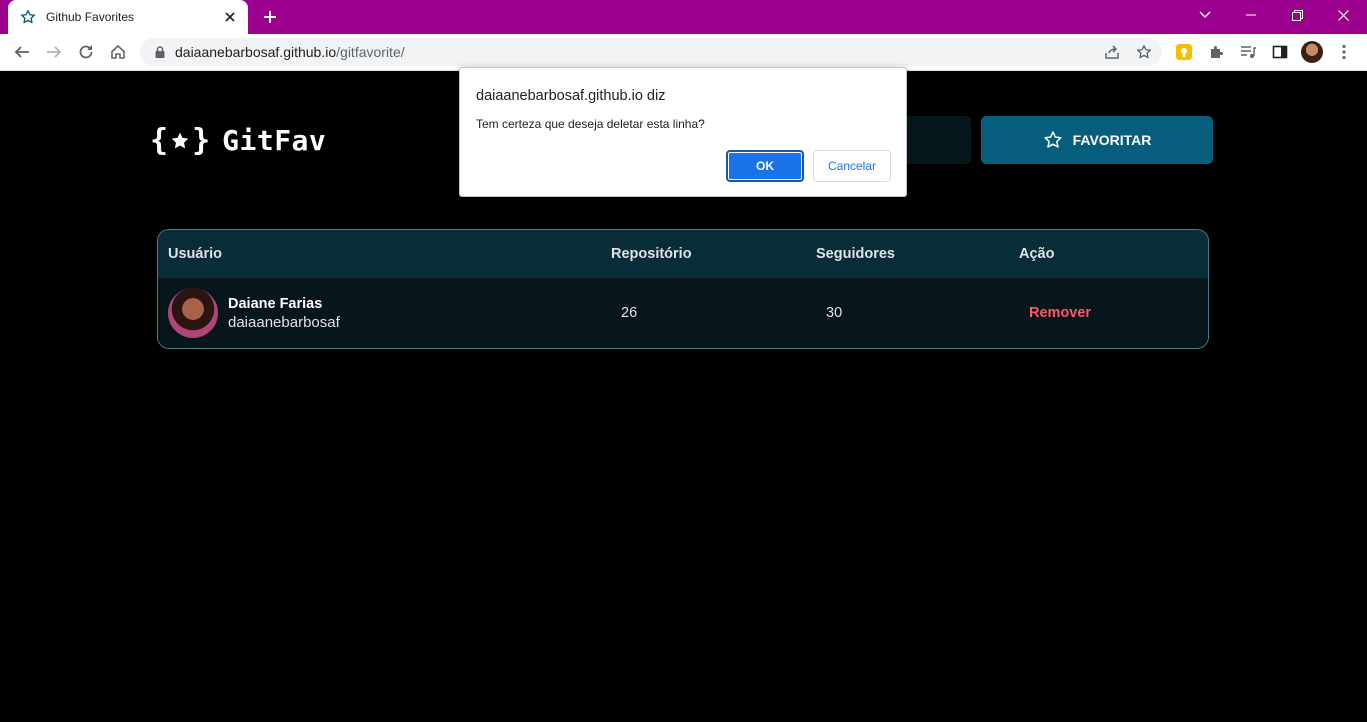 This screenshot has height=722, width=1367. What do you see at coordinates (651, 52) in the screenshot?
I see `address-bar: daiaanebarbosaf.github.io/gitfavorite/` at bounding box center [651, 52].